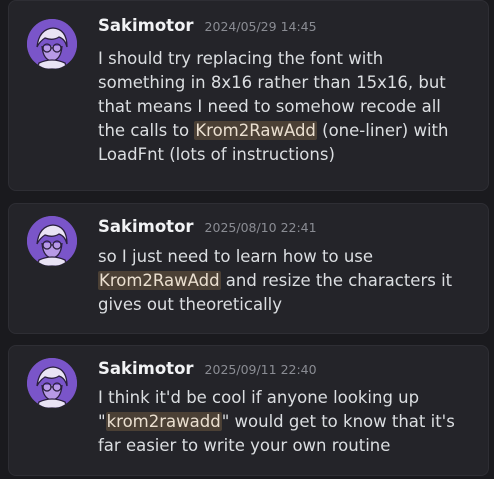  Describe the element at coordinates (269, 106) in the screenshot. I see `message-line: that means I need to somehow recode all` at that location.